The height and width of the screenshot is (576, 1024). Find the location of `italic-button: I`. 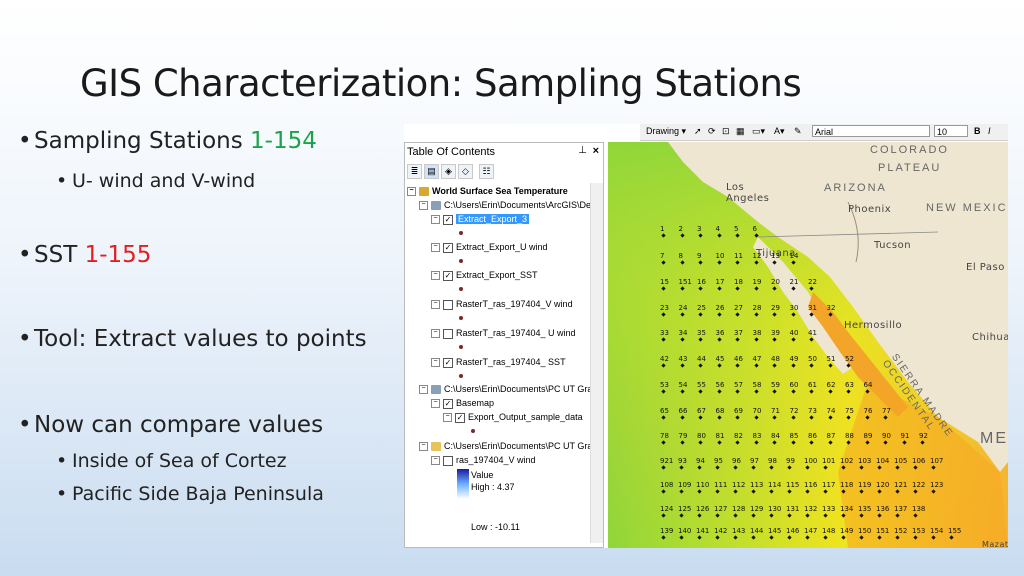

italic-button: I is located at coordinates (989, 131).